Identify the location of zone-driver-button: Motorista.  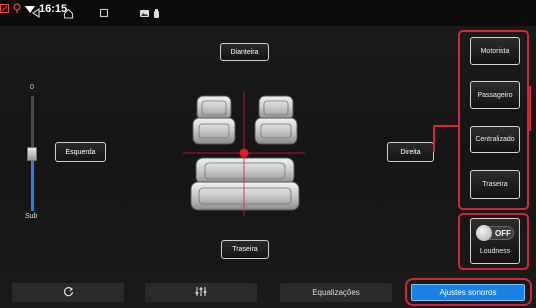
(495, 51).